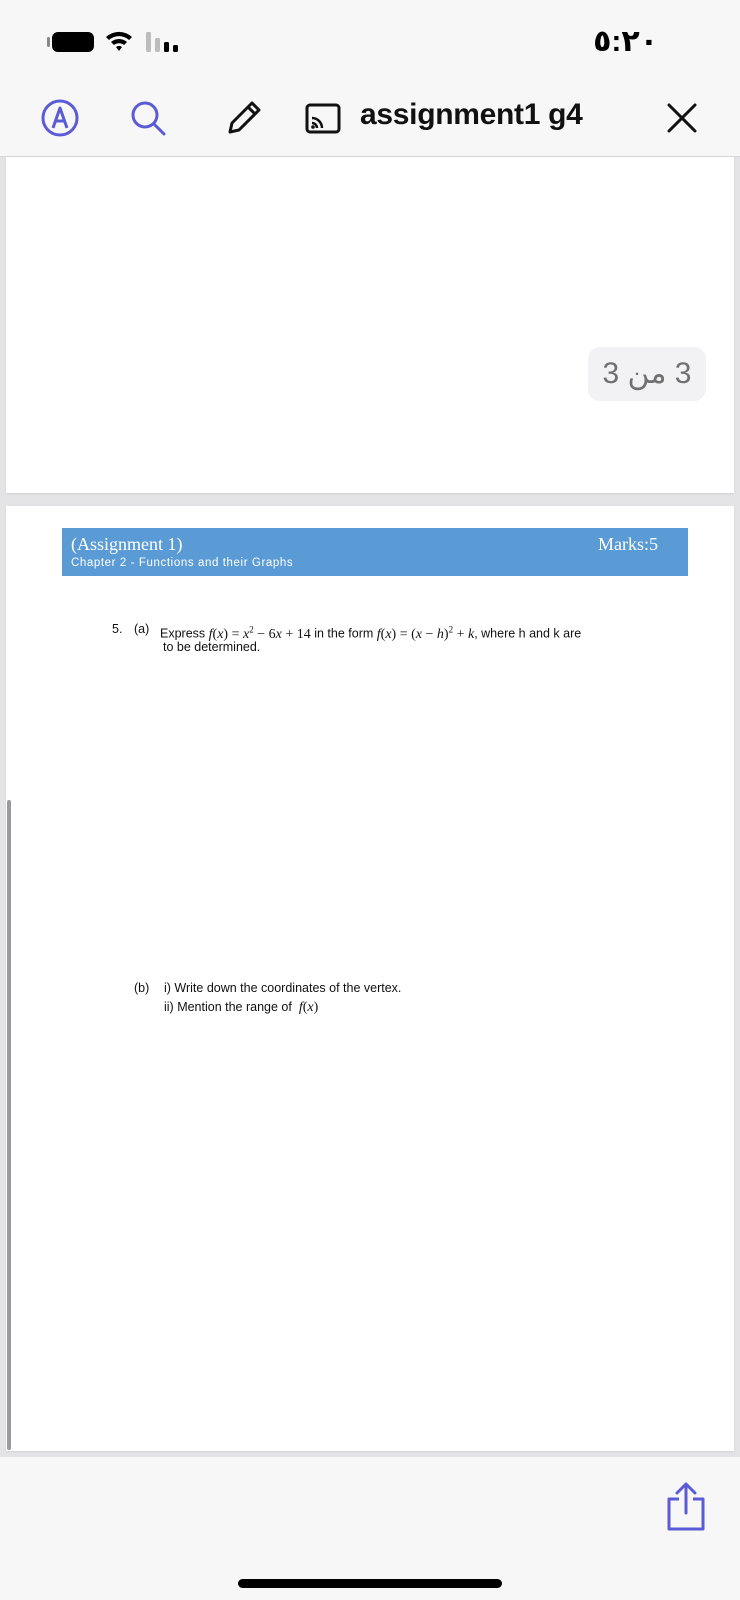 Image resolution: width=740 pixels, height=1600 pixels. What do you see at coordinates (344, 633) in the screenshot?
I see `part-a-text-2: in the form` at bounding box center [344, 633].